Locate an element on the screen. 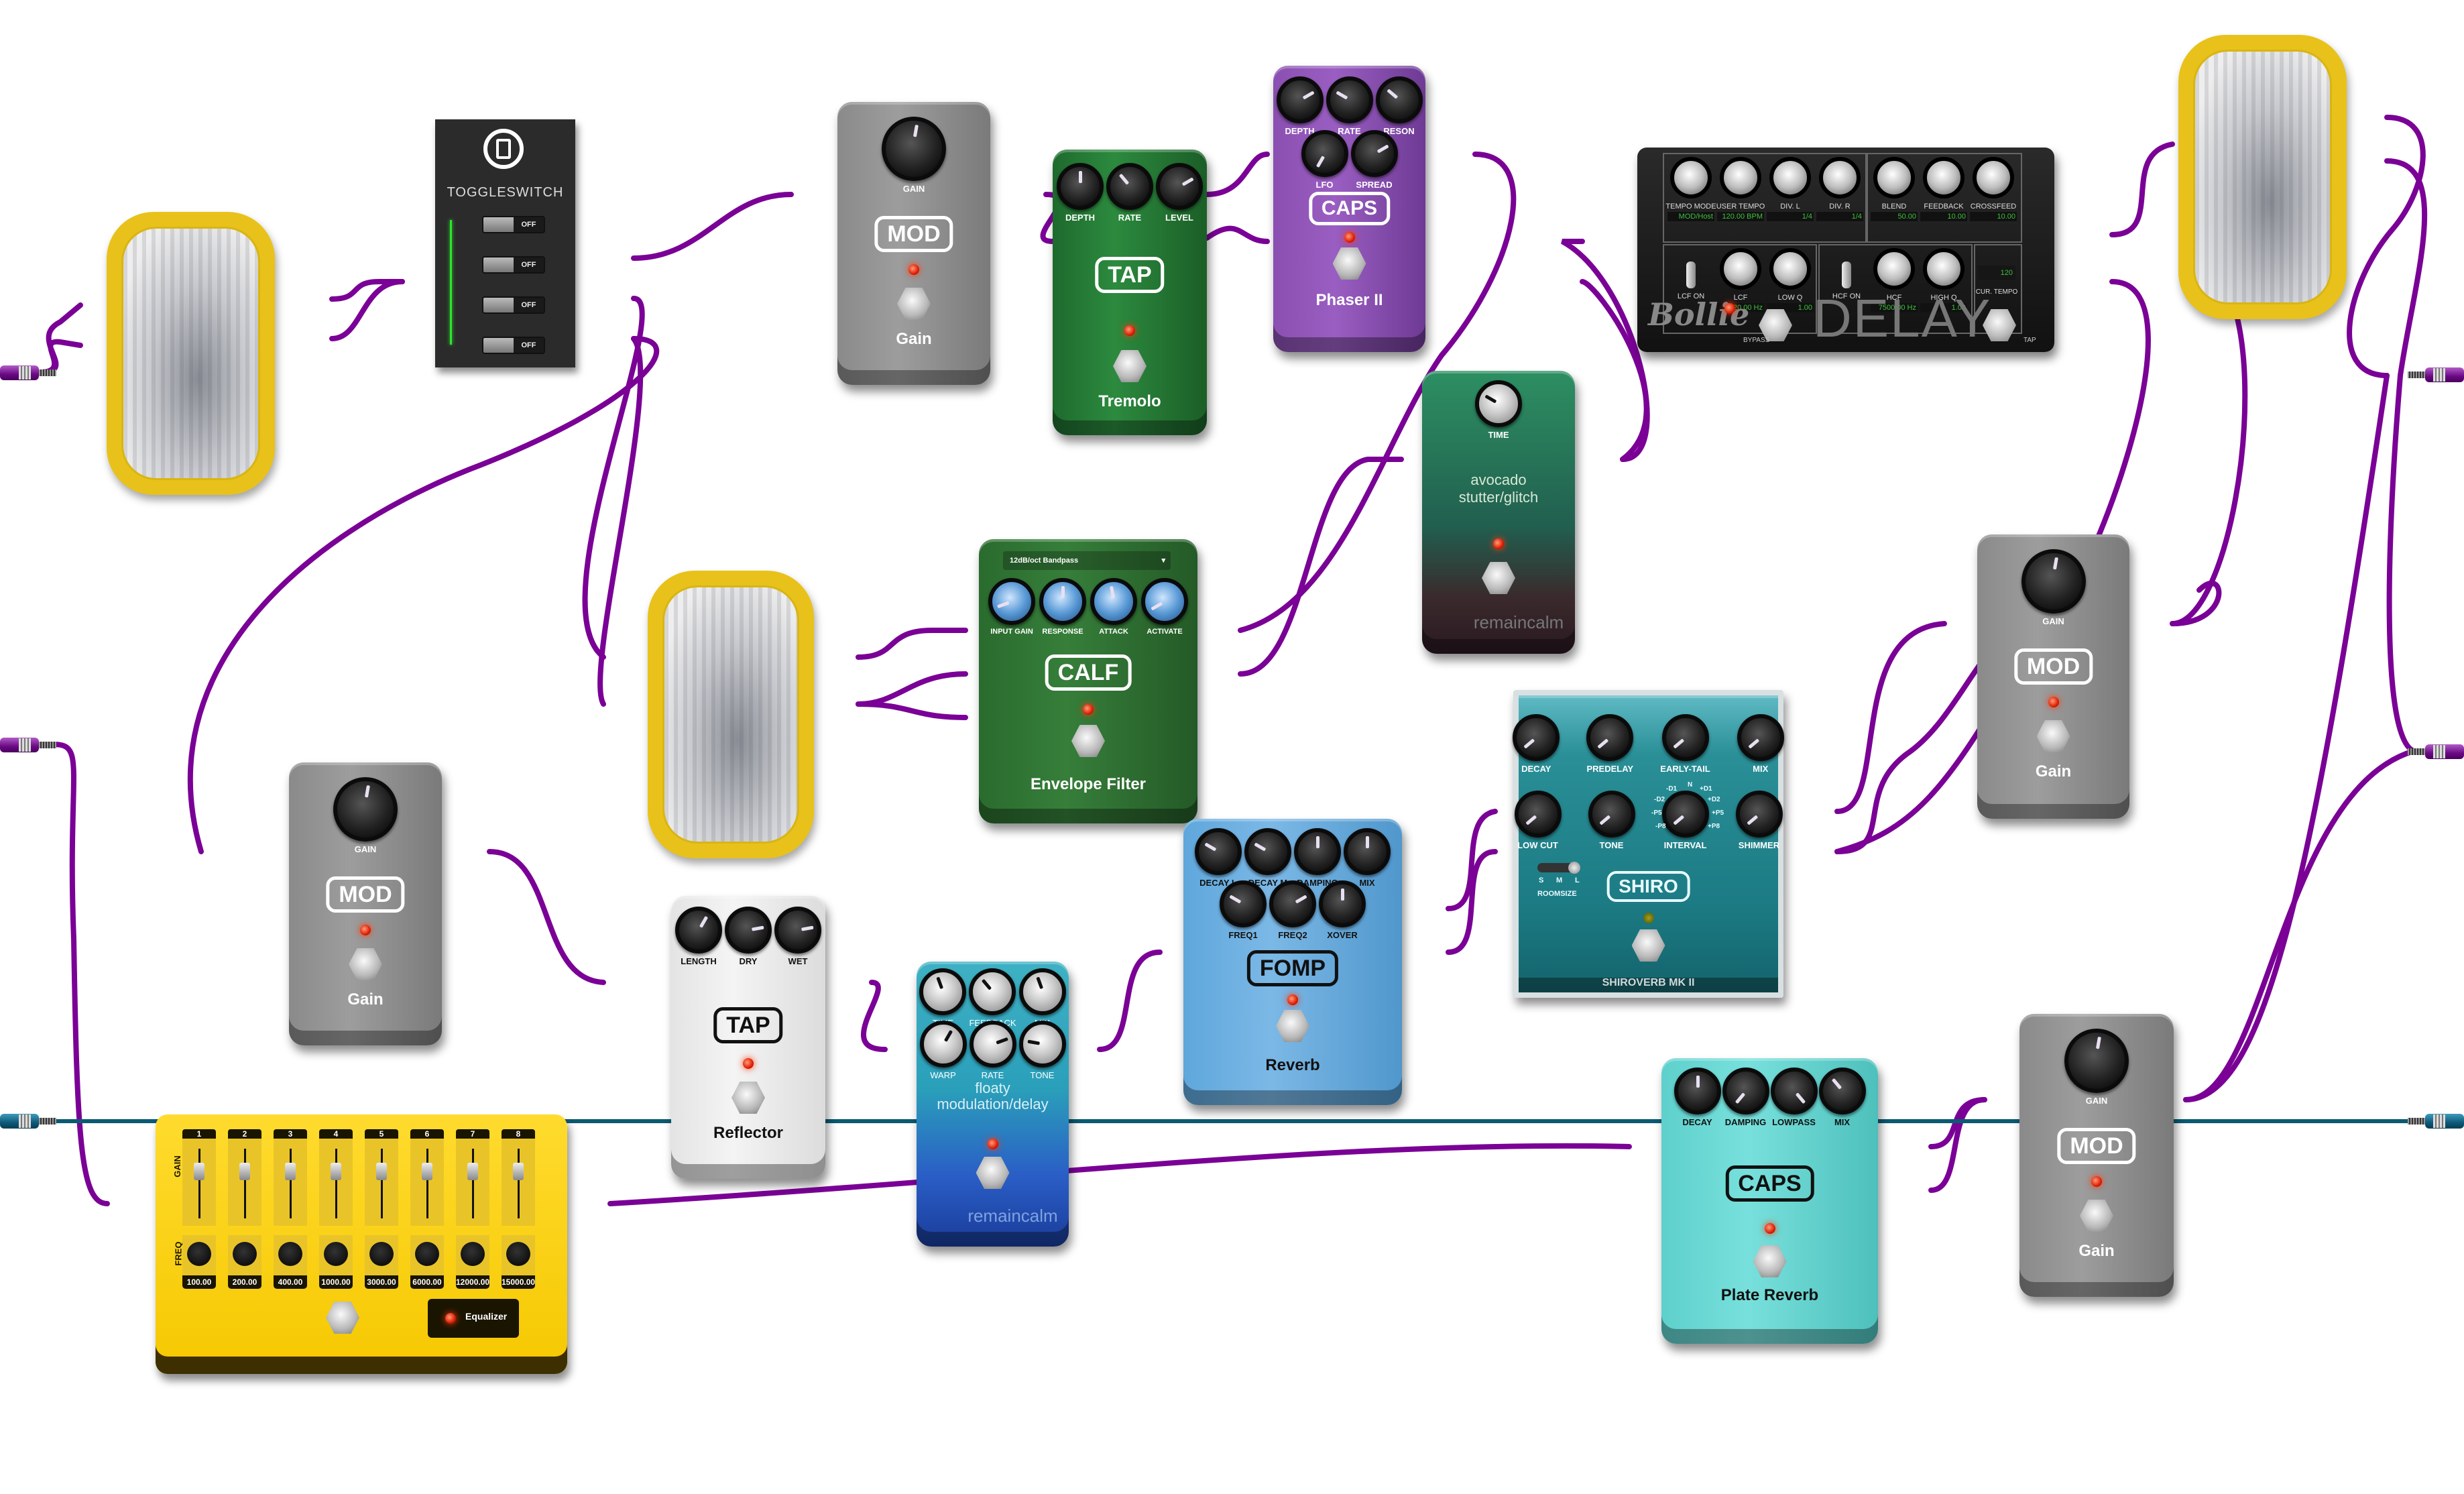 The height and width of the screenshot is (1494, 2464). lowpass-knob: LOWPASS is located at coordinates (1794, 1097).